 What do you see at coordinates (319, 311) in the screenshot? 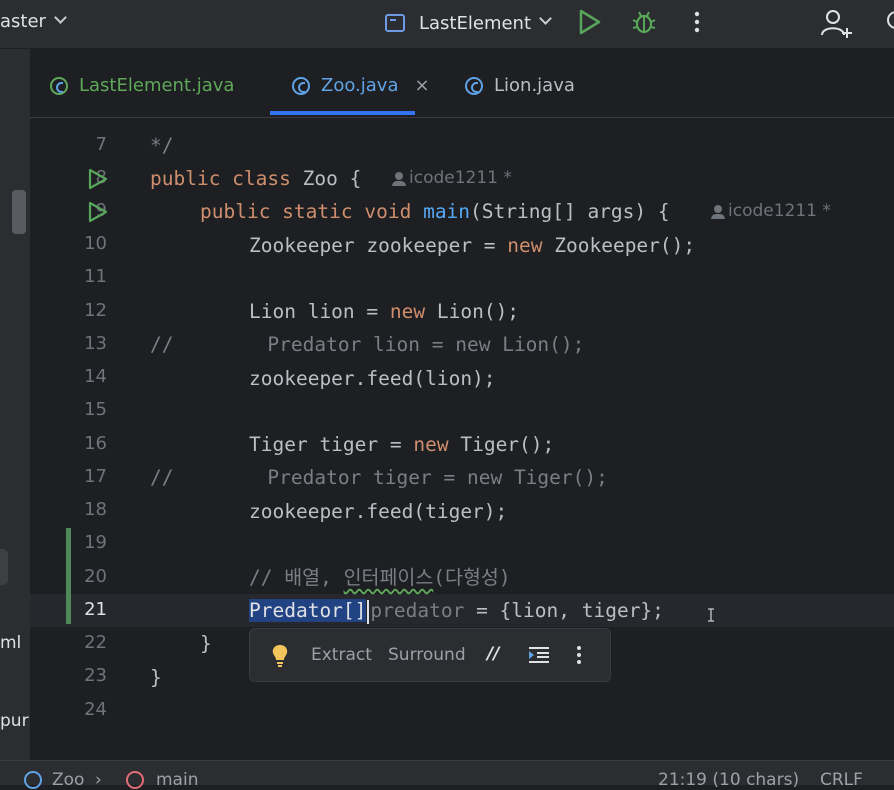
I see `code-text: Lion lion =` at bounding box center [319, 311].